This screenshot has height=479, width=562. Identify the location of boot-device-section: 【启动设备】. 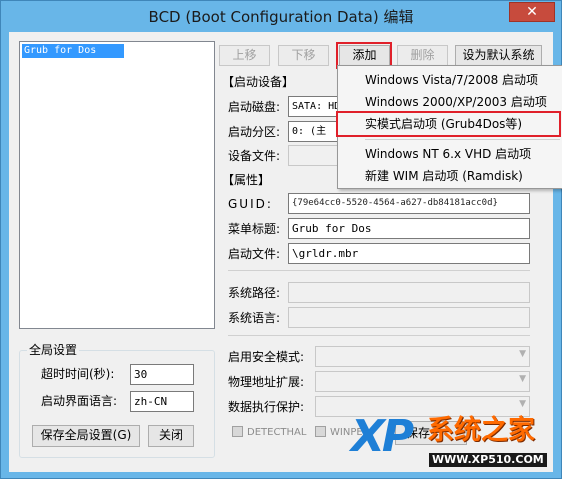
(258, 82).